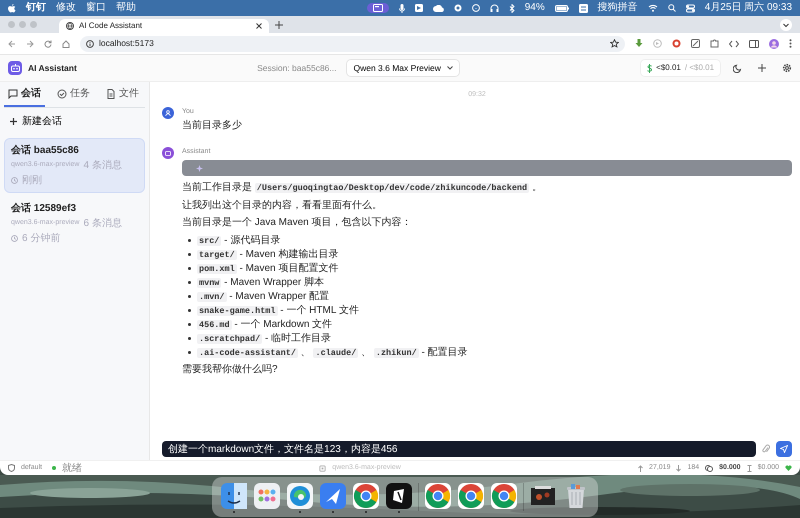  What do you see at coordinates (72, 468) in the screenshot?
I see `status-text: 就绪` at bounding box center [72, 468].